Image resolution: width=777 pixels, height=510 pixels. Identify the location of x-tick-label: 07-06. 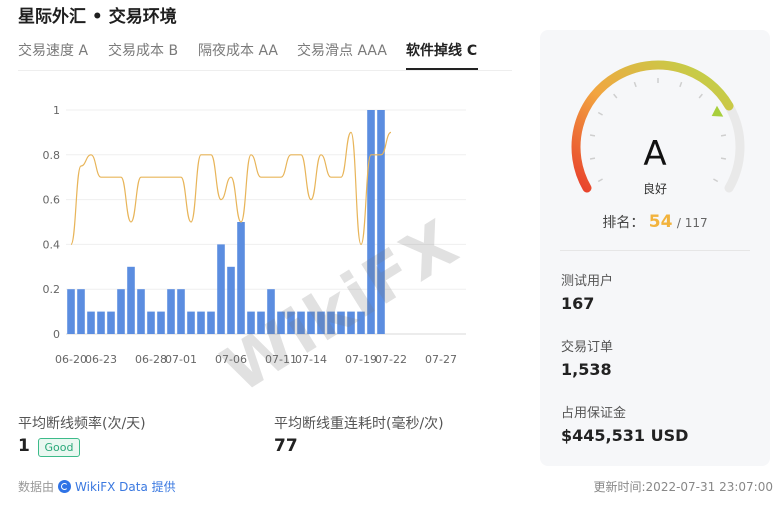
(231, 359).